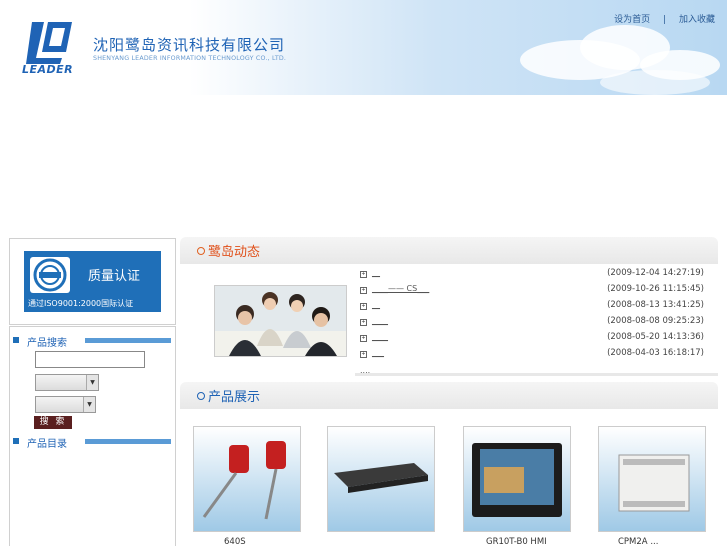  Describe the element at coordinates (234, 252) in the screenshot. I see `news-title: 鹭岛动态` at that location.